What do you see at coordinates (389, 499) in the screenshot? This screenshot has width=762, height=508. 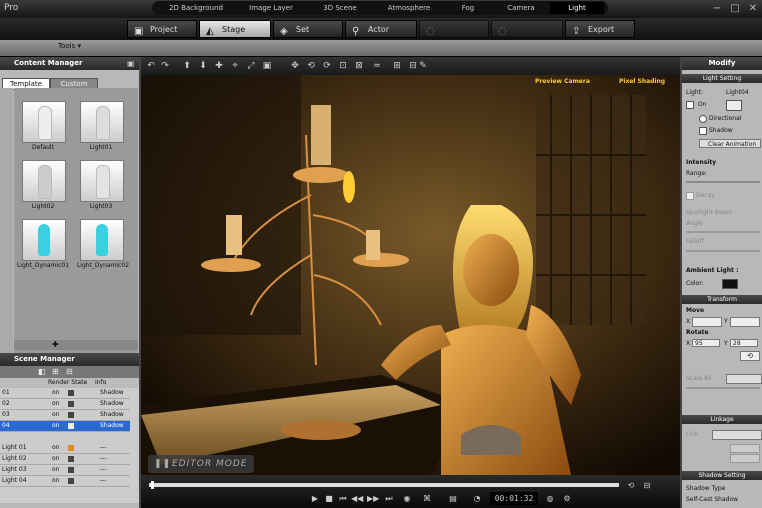 I see `next-key-icon: ⏭` at bounding box center [389, 499].